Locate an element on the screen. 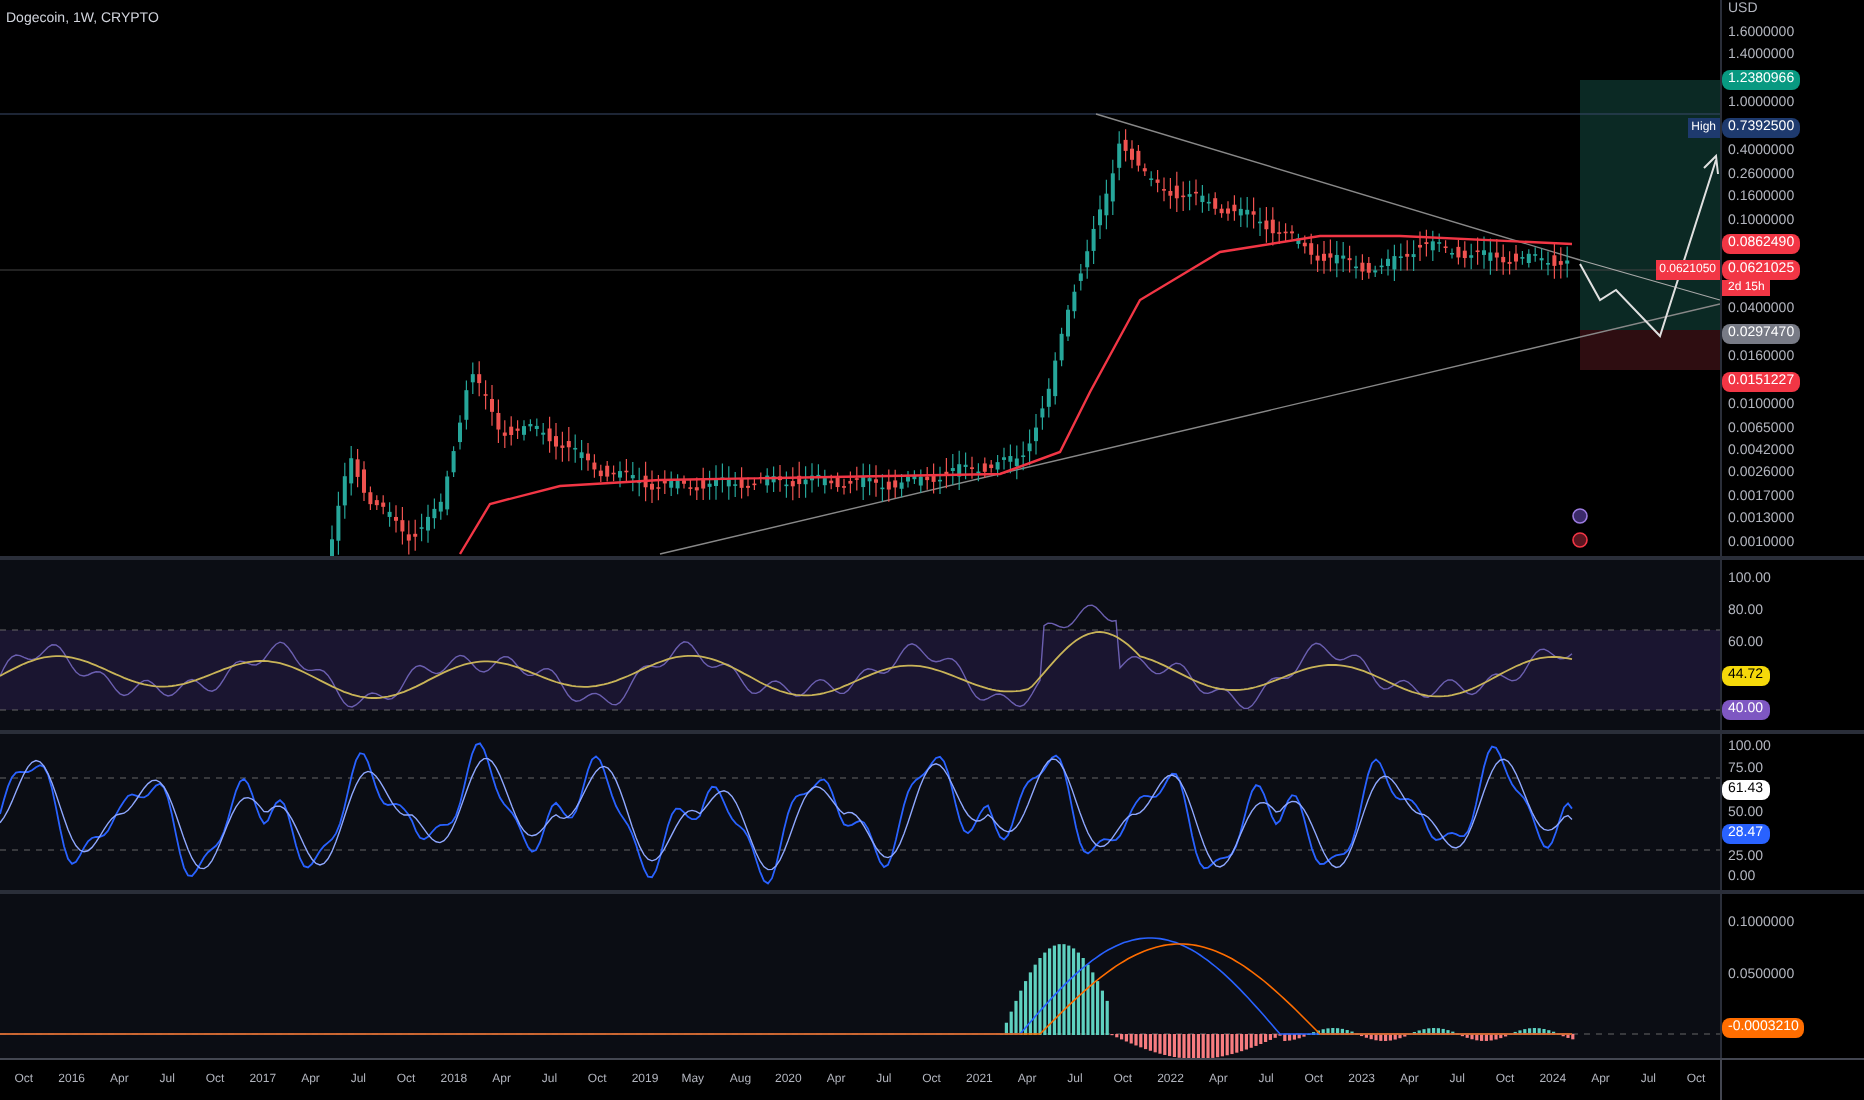  dividend-icon is located at coordinates (1580, 540).